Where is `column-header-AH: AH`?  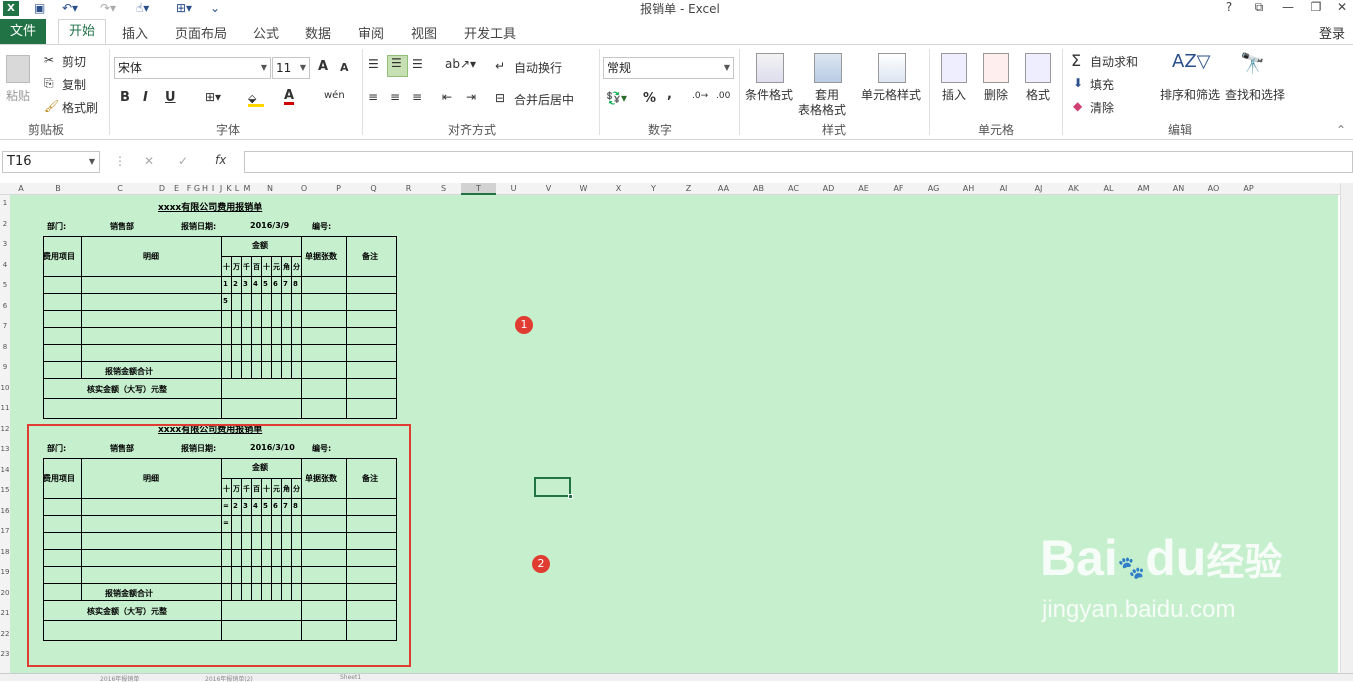
column-header-AH: AH is located at coordinates (968, 189).